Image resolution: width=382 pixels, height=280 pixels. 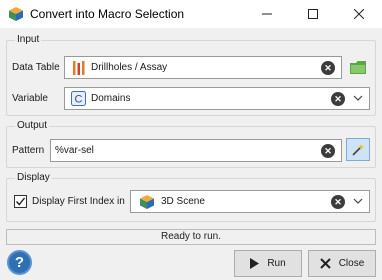 What do you see at coordinates (79, 68) in the screenshot?
I see `drillholes-icon` at bounding box center [79, 68].